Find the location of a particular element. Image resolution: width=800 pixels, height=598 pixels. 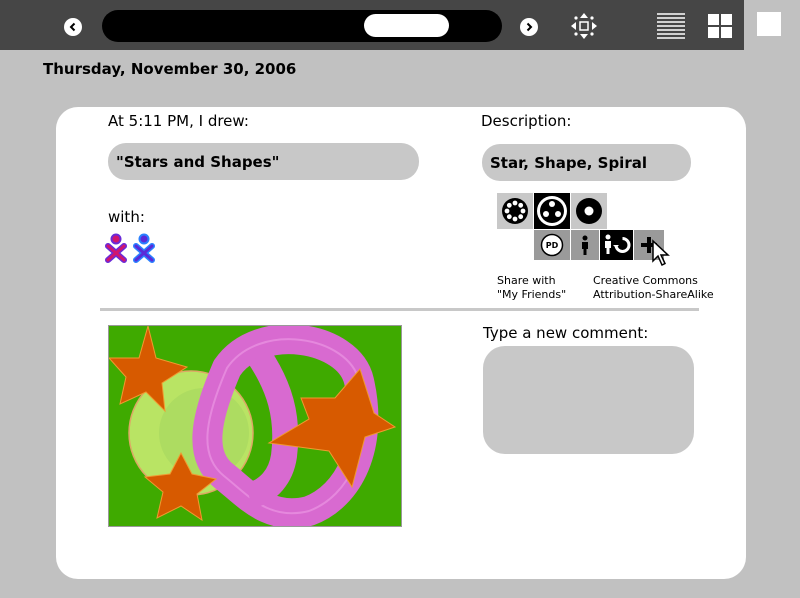

drawing-image is located at coordinates (254, 426).